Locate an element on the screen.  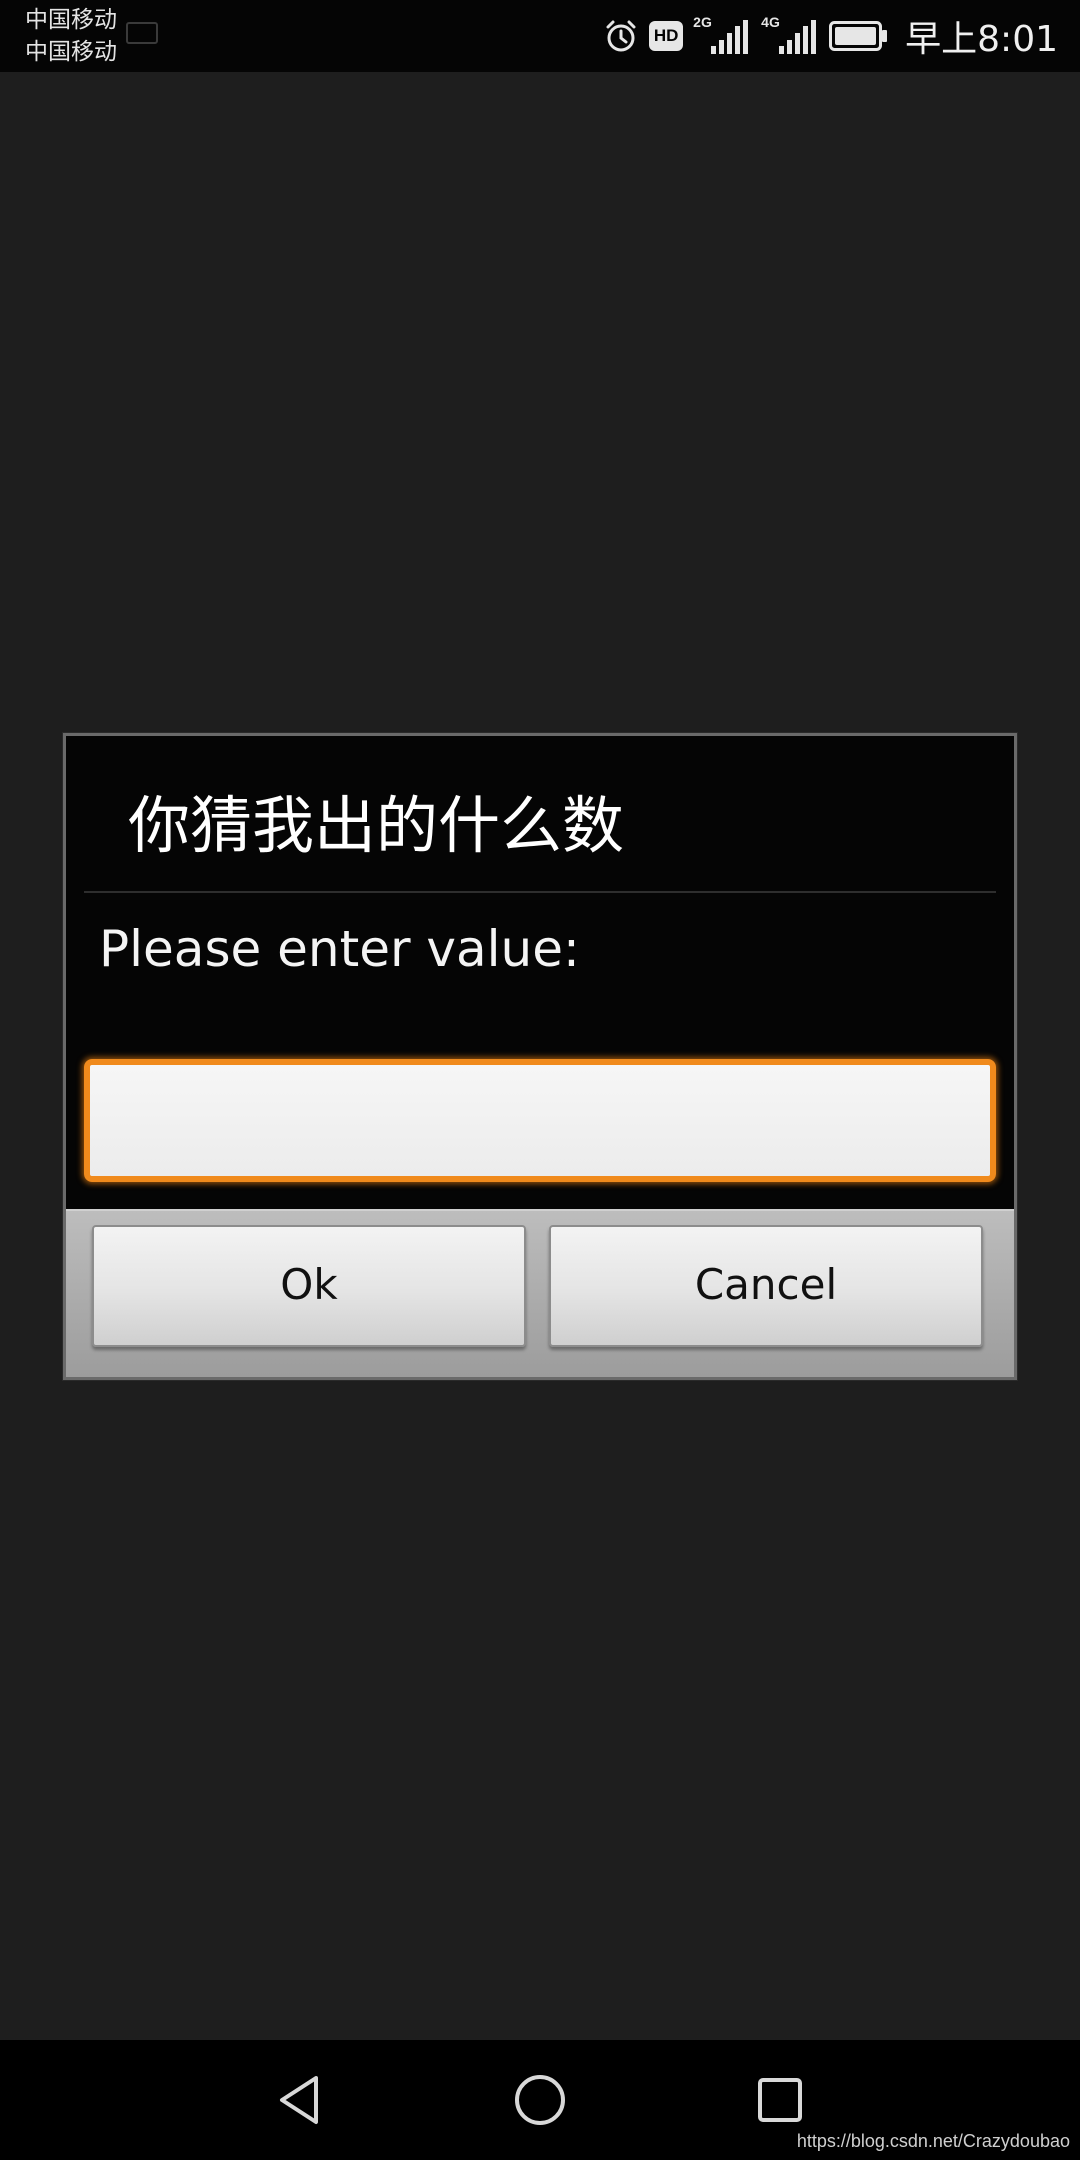
notification-icon is located at coordinates (142, 33).